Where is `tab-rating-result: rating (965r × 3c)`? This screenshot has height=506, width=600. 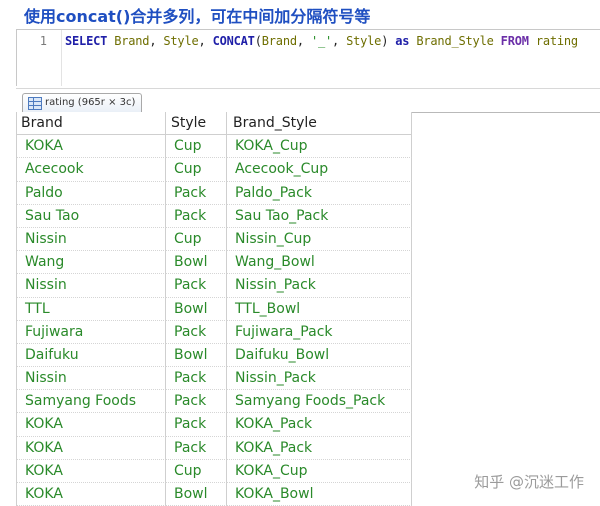 tab-rating-result: rating (965r × 3c) is located at coordinates (82, 102).